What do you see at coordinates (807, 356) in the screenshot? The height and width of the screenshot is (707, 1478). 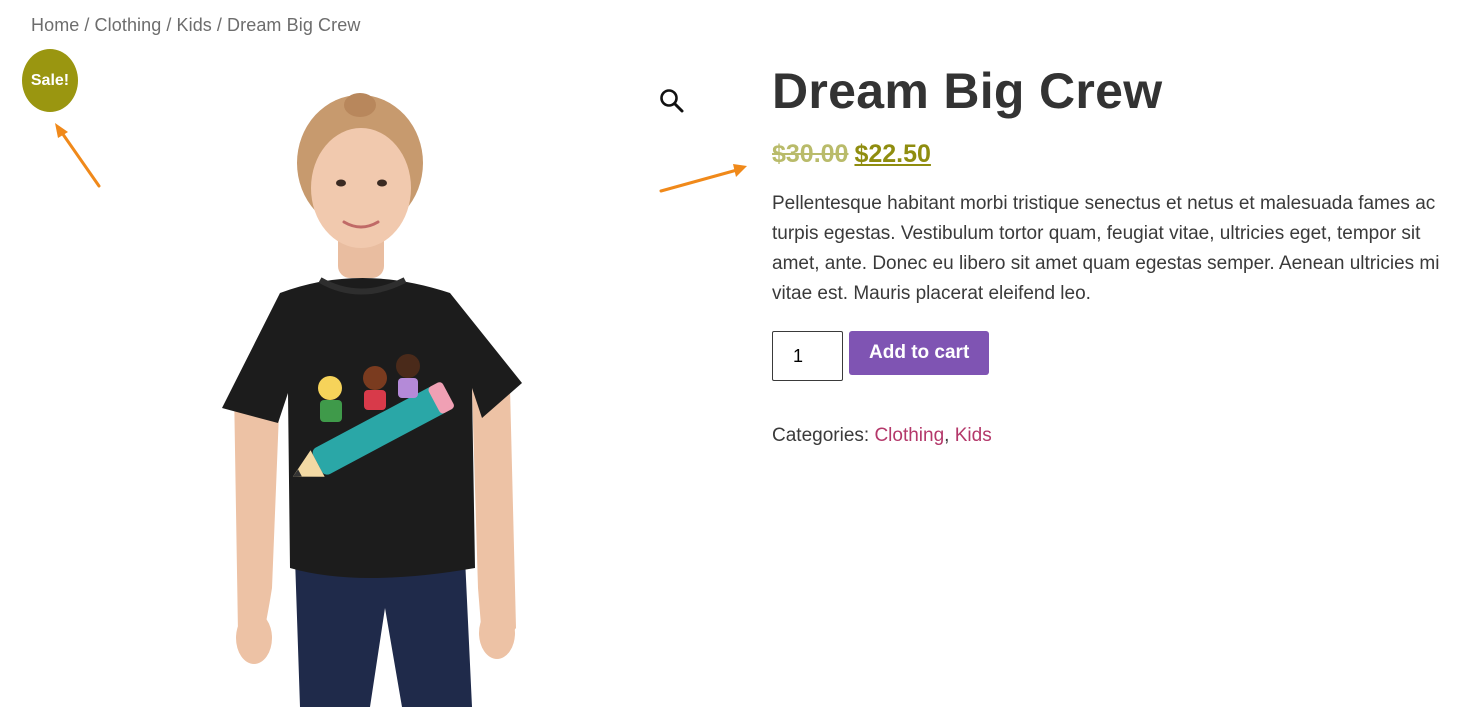 I see `quantity-input` at bounding box center [807, 356].